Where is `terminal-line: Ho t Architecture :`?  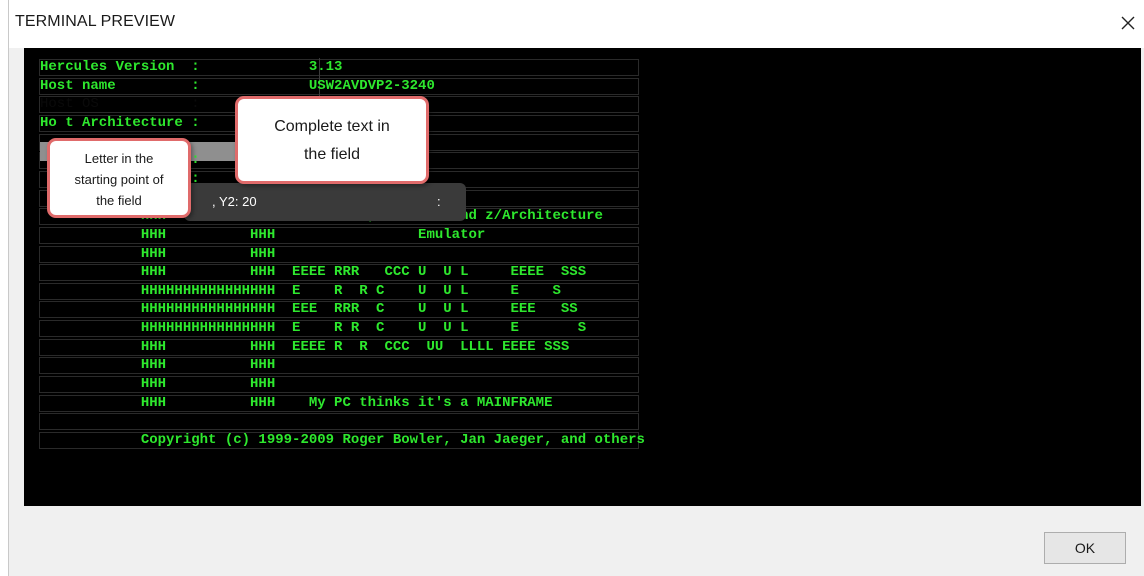 terminal-line: Ho t Architecture : is located at coordinates (120, 123).